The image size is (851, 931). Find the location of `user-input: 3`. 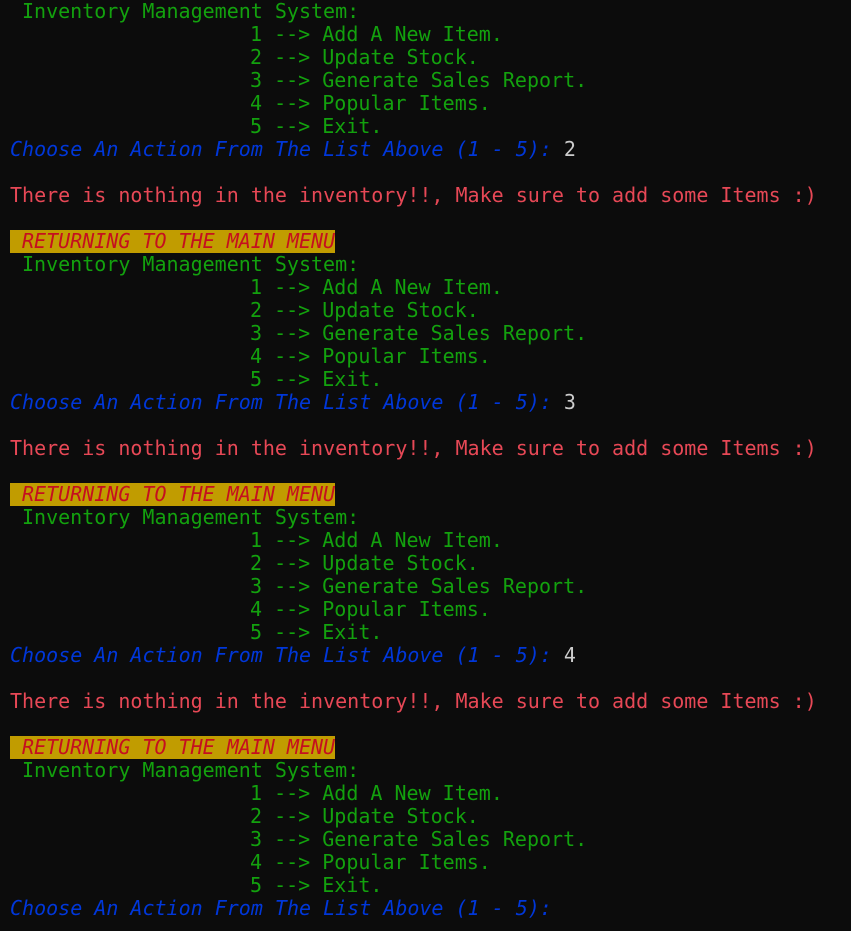

user-input: 3 is located at coordinates (569, 402).